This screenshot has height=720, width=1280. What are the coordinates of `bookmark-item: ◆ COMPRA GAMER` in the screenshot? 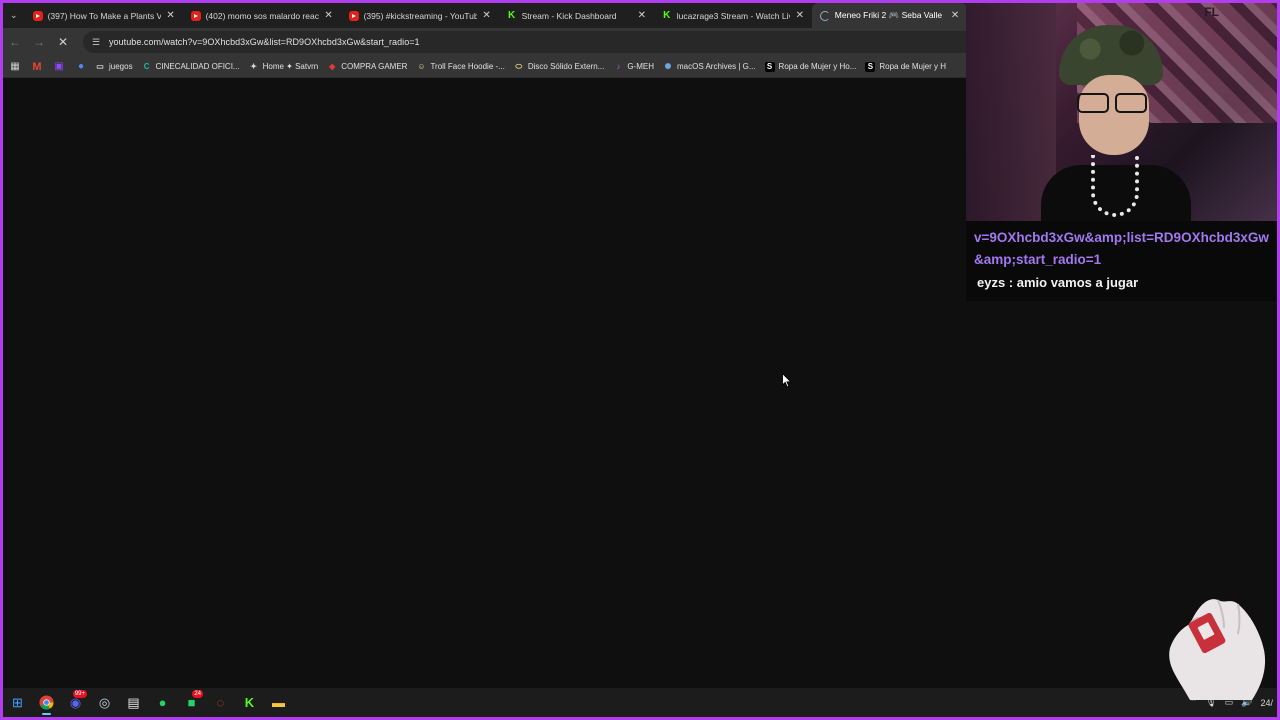 It's located at (367, 67).